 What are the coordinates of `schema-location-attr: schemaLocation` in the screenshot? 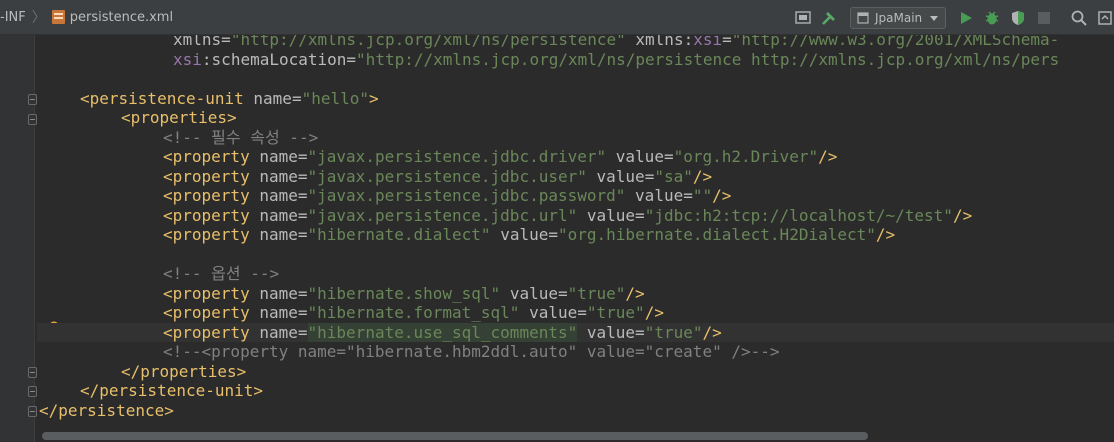 It's located at (279, 59).